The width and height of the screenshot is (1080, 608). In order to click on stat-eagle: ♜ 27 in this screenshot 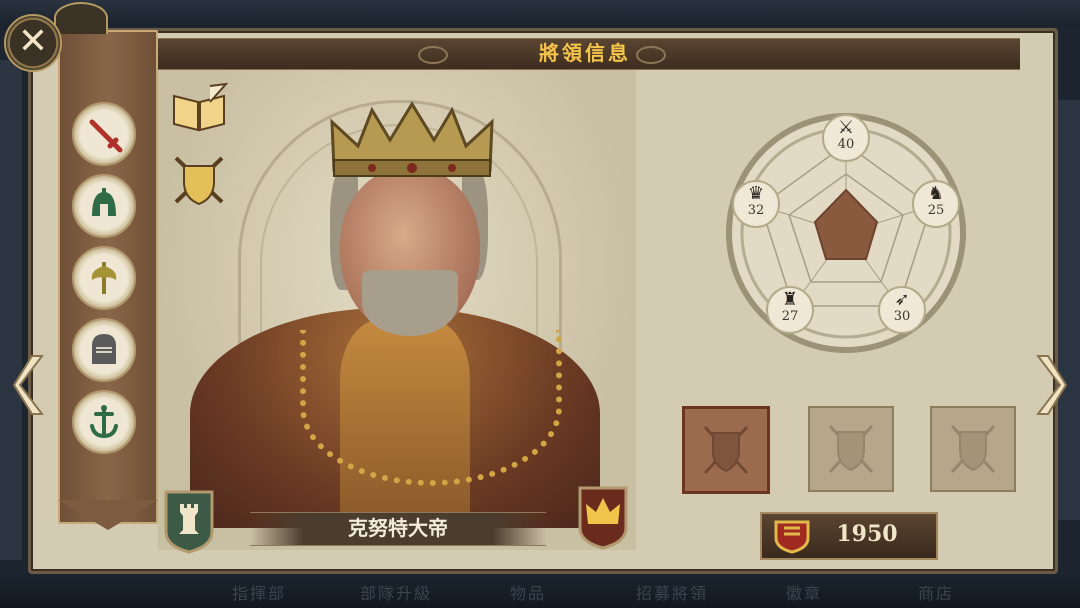, I will do `click(790, 310)`.